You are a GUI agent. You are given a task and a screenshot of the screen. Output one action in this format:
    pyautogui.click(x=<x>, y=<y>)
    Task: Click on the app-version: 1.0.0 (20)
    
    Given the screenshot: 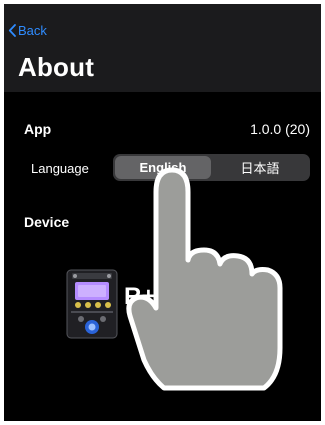 What is the action you would take?
    pyautogui.click(x=280, y=129)
    